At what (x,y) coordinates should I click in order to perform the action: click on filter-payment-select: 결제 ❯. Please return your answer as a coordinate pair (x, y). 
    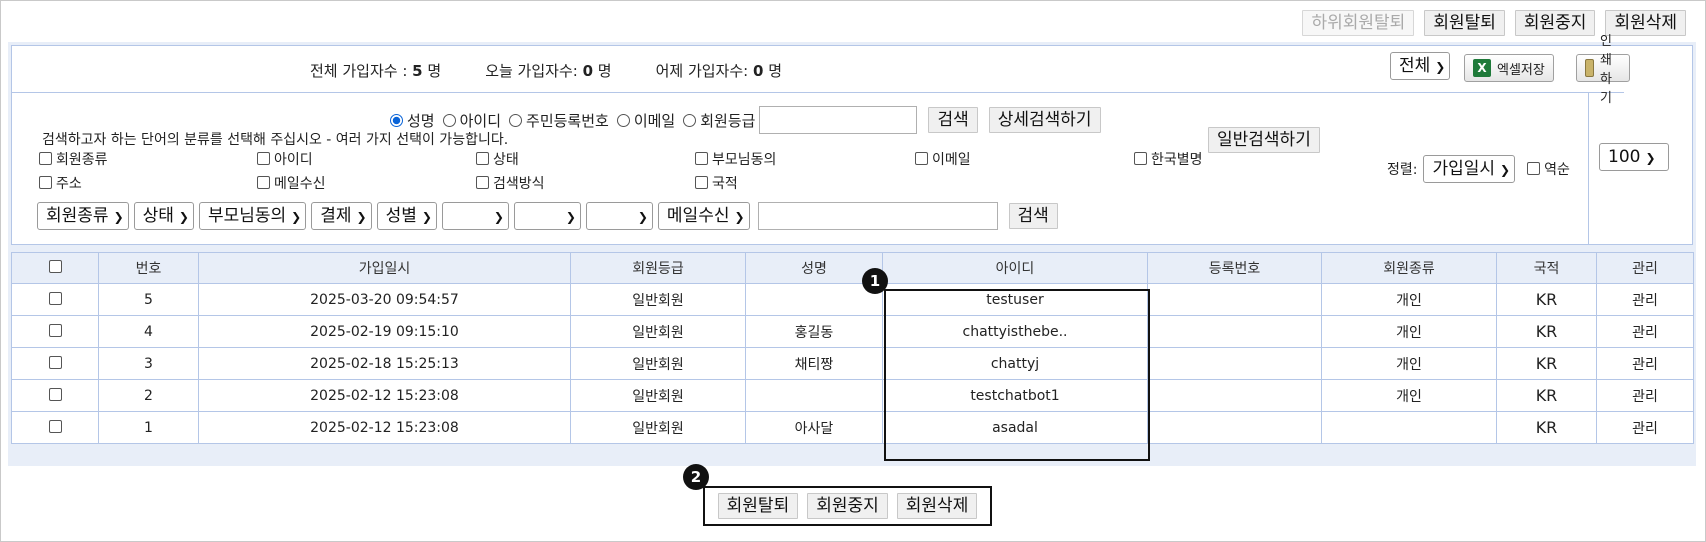
    Looking at the image, I should click on (341, 216).